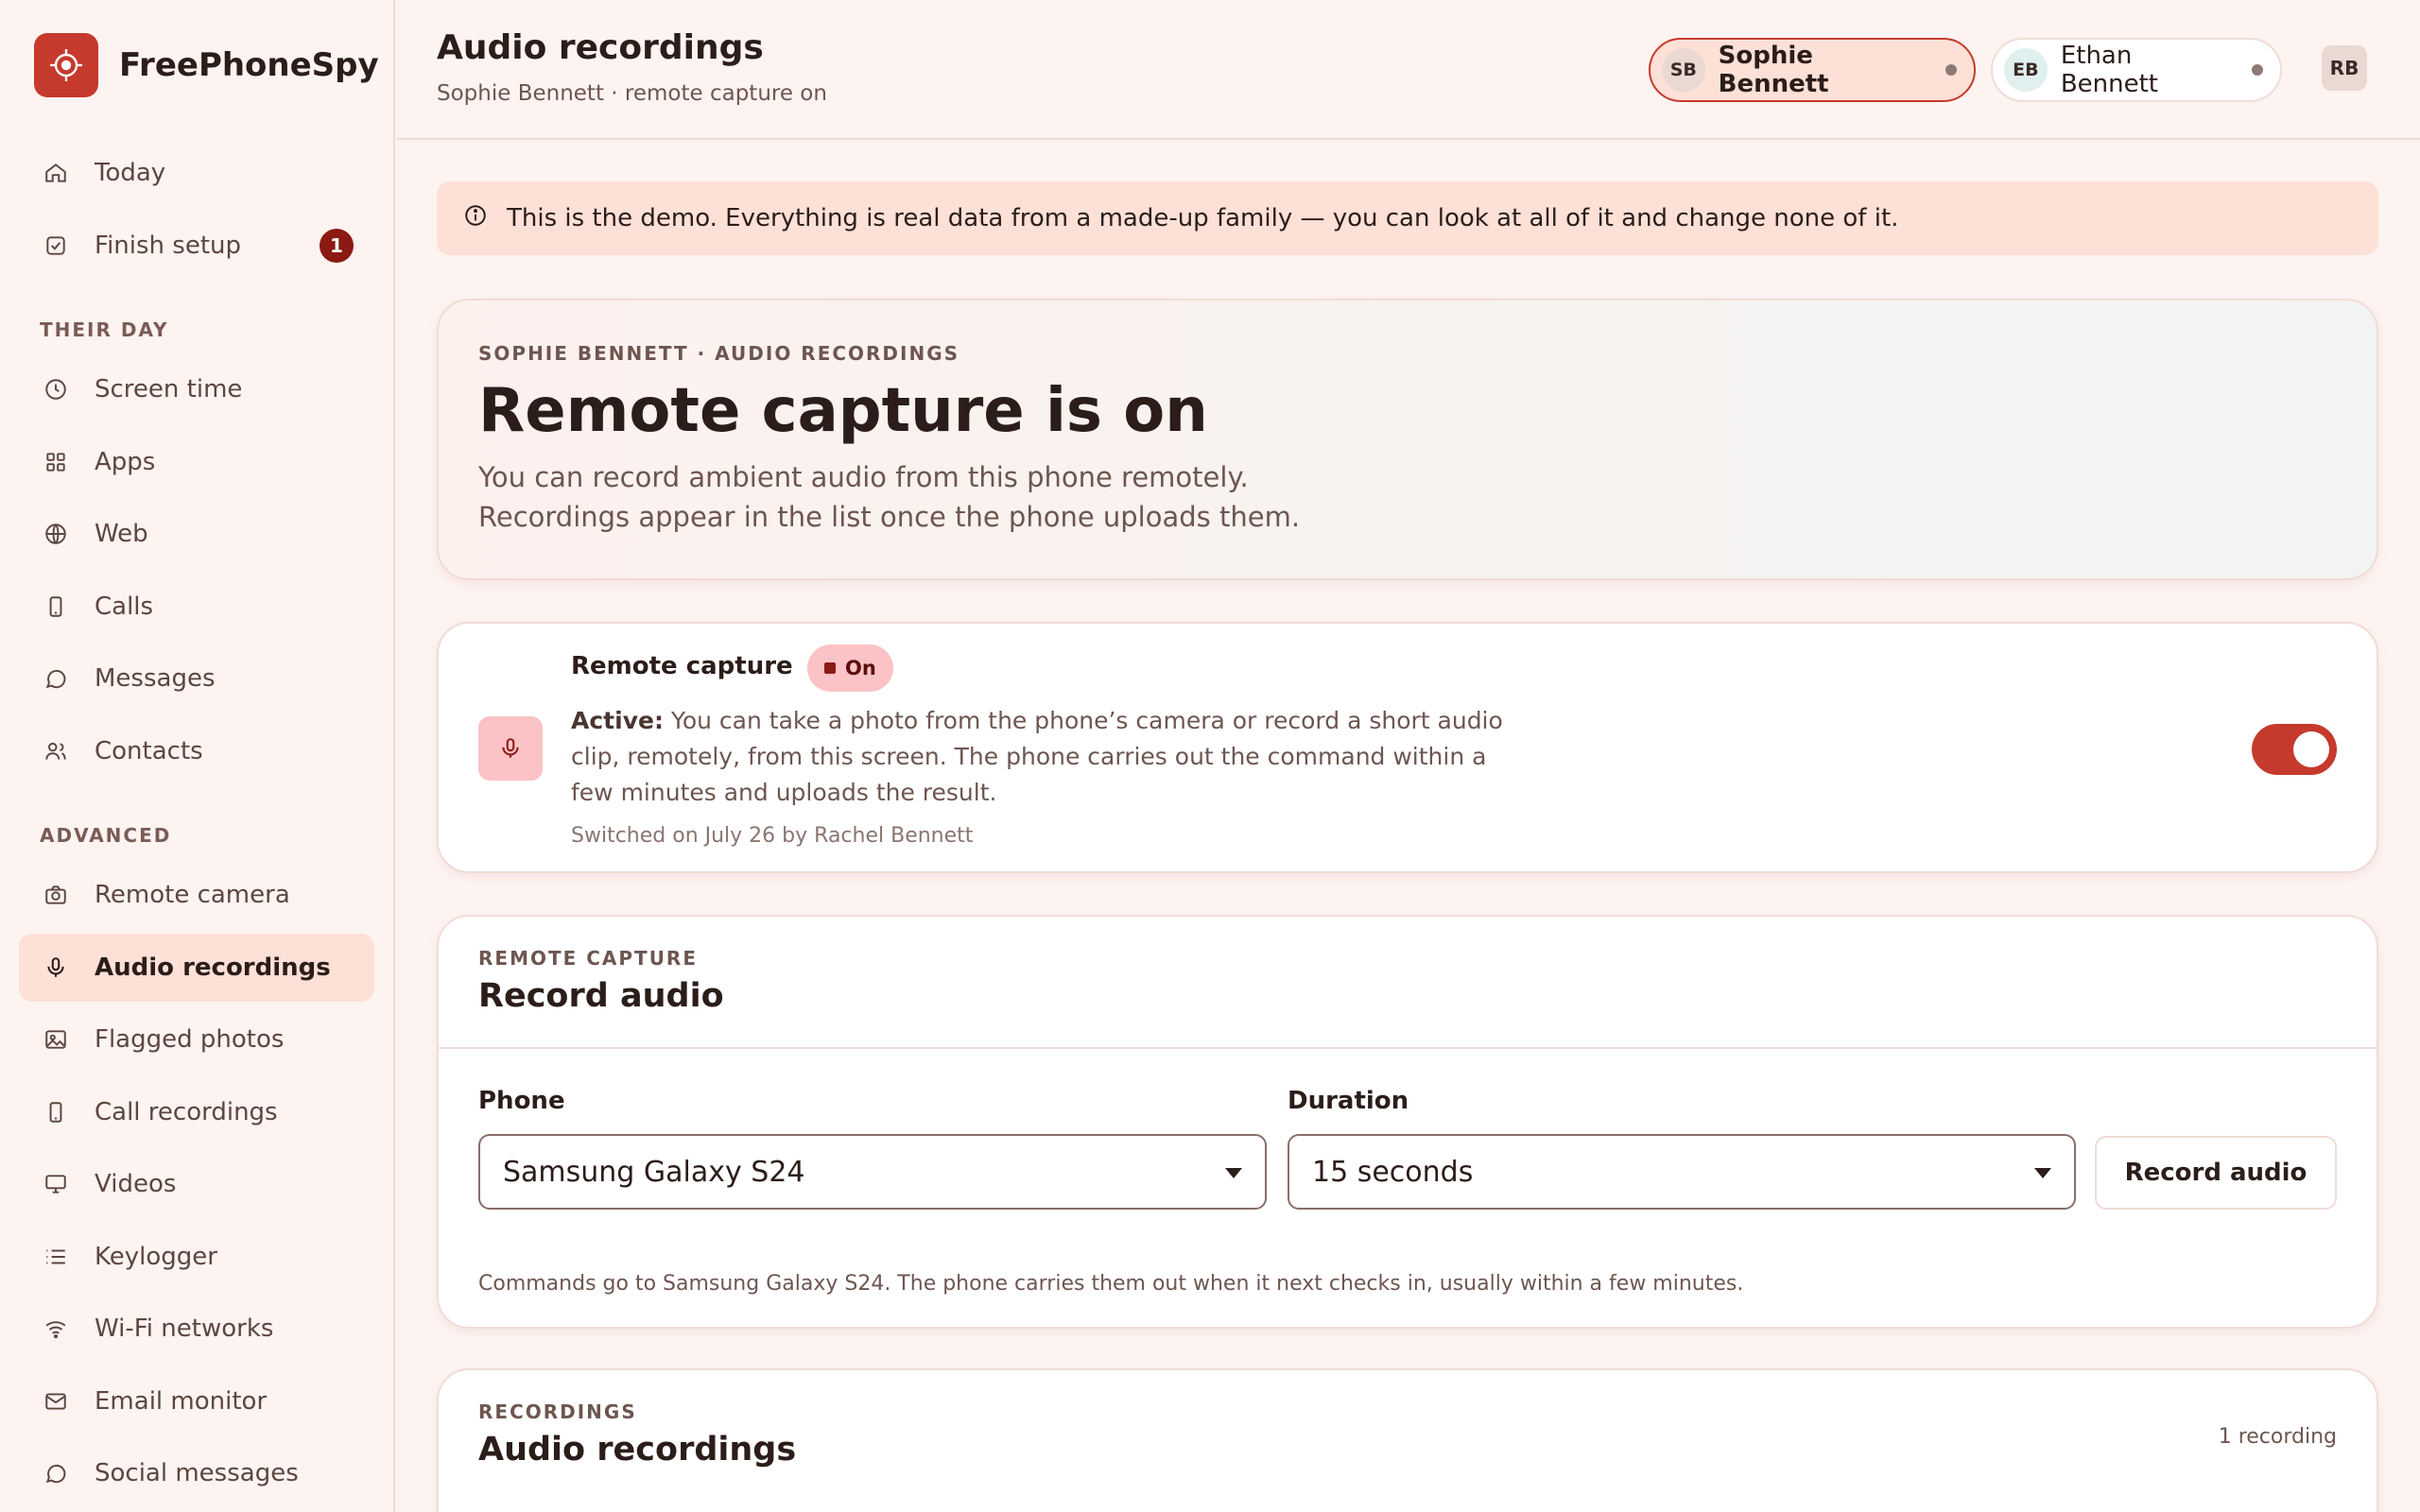  What do you see at coordinates (843, 411) in the screenshot?
I see `hero-title: Remote capture is on` at bounding box center [843, 411].